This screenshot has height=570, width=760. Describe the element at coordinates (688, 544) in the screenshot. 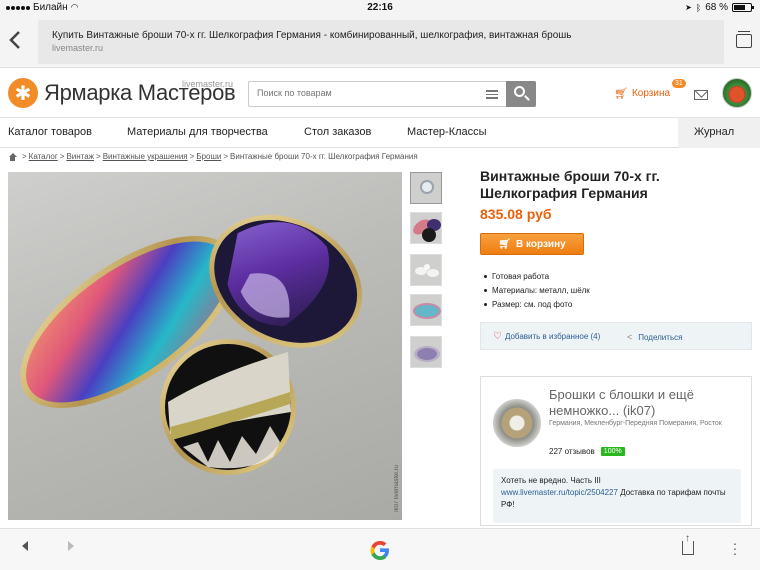

I see `share-icon` at that location.